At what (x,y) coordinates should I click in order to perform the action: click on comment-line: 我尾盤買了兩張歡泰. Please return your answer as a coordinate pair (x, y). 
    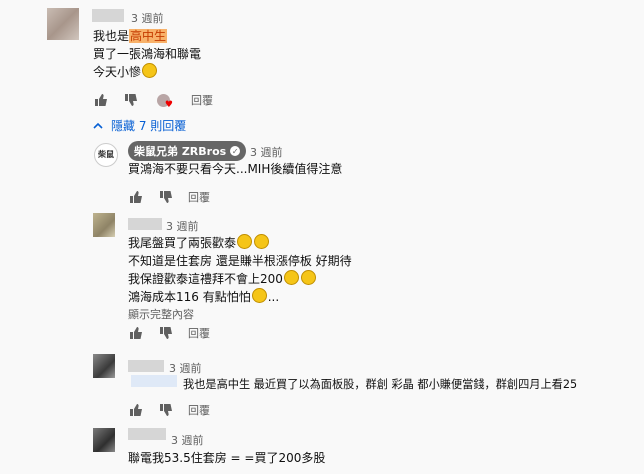
    Looking at the image, I should click on (182, 243).